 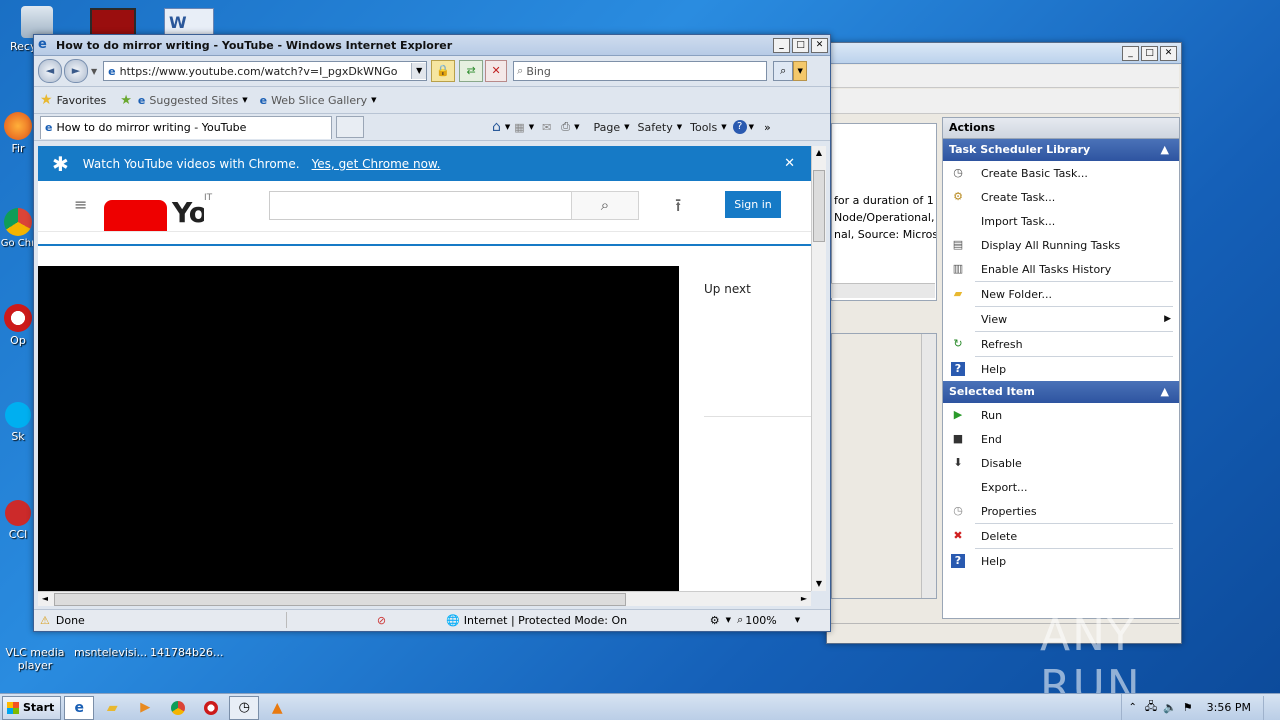 What do you see at coordinates (244, 707) in the screenshot?
I see `taskbar-task-scheduler: ◷` at bounding box center [244, 707].